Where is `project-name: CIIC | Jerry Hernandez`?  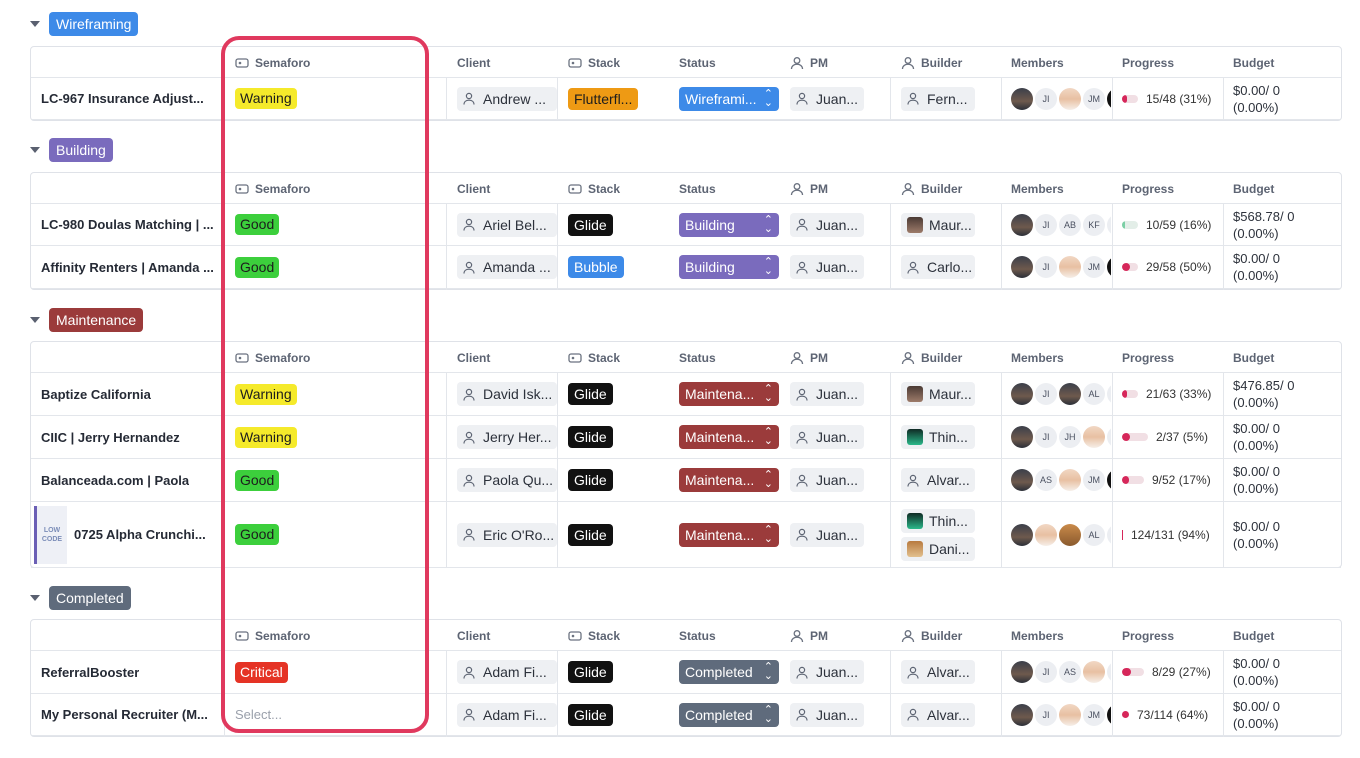
project-name: CIIC | Jerry Hernandez is located at coordinates (110, 437).